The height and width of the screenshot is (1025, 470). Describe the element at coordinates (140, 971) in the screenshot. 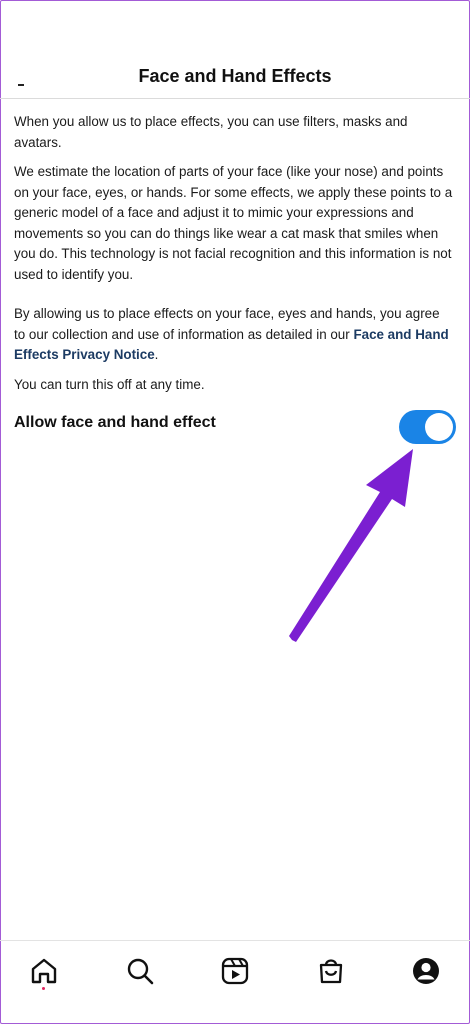

I see `search-icon` at that location.